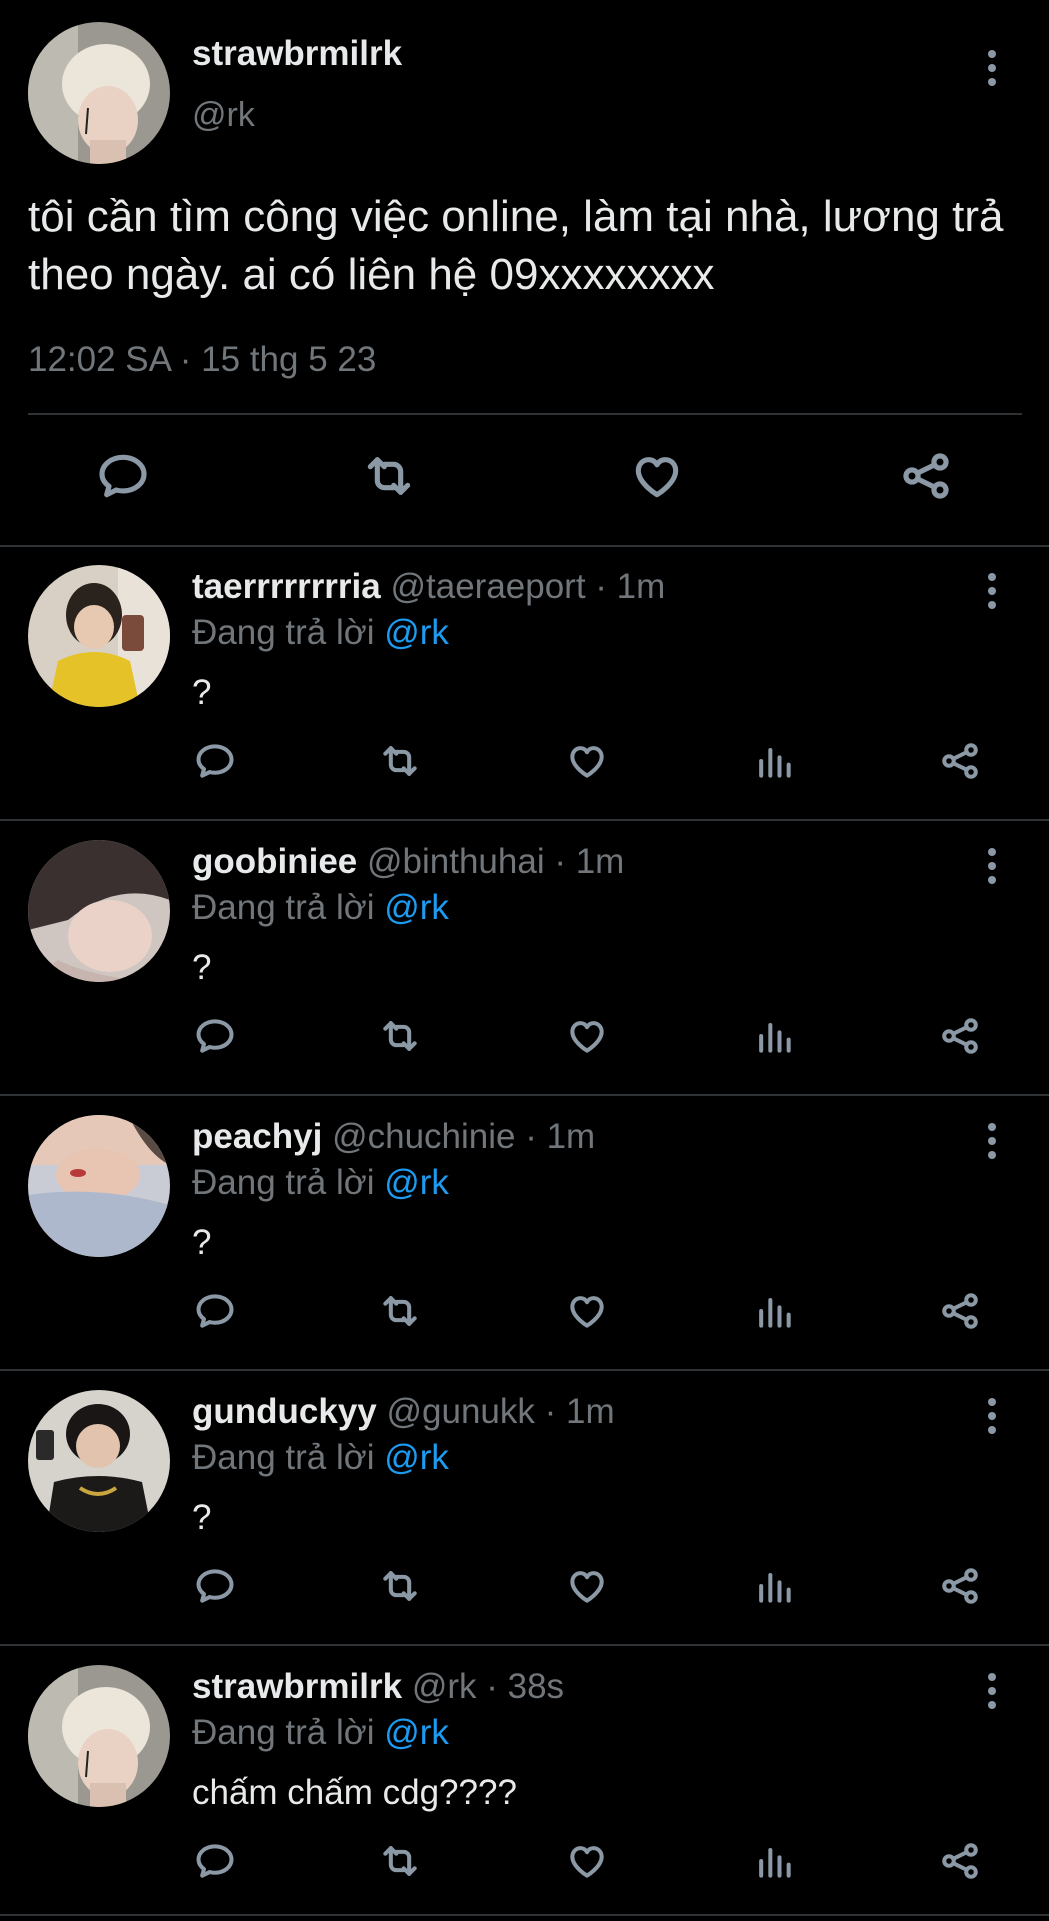 The height and width of the screenshot is (1921, 1049). Describe the element at coordinates (223, 115) in the screenshot. I see `user-handle: @rk` at that location.